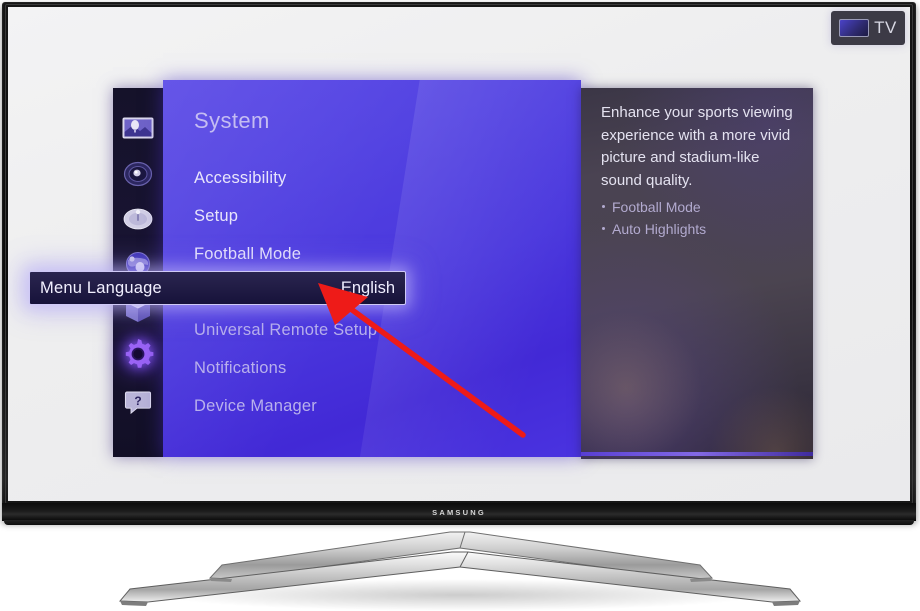  I want to click on menu-item-label: Football Mode, so click(248, 253).